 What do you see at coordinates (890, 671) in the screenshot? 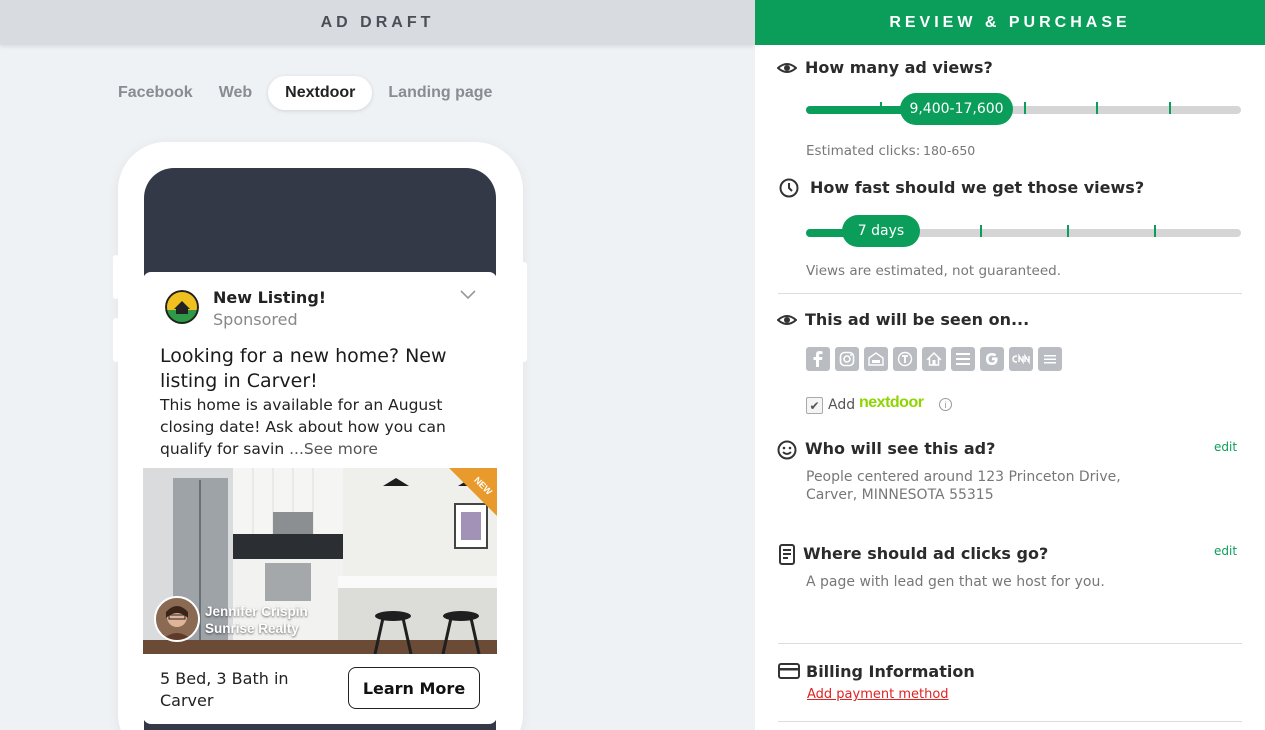
I see `billing-title: Billing Information` at bounding box center [890, 671].